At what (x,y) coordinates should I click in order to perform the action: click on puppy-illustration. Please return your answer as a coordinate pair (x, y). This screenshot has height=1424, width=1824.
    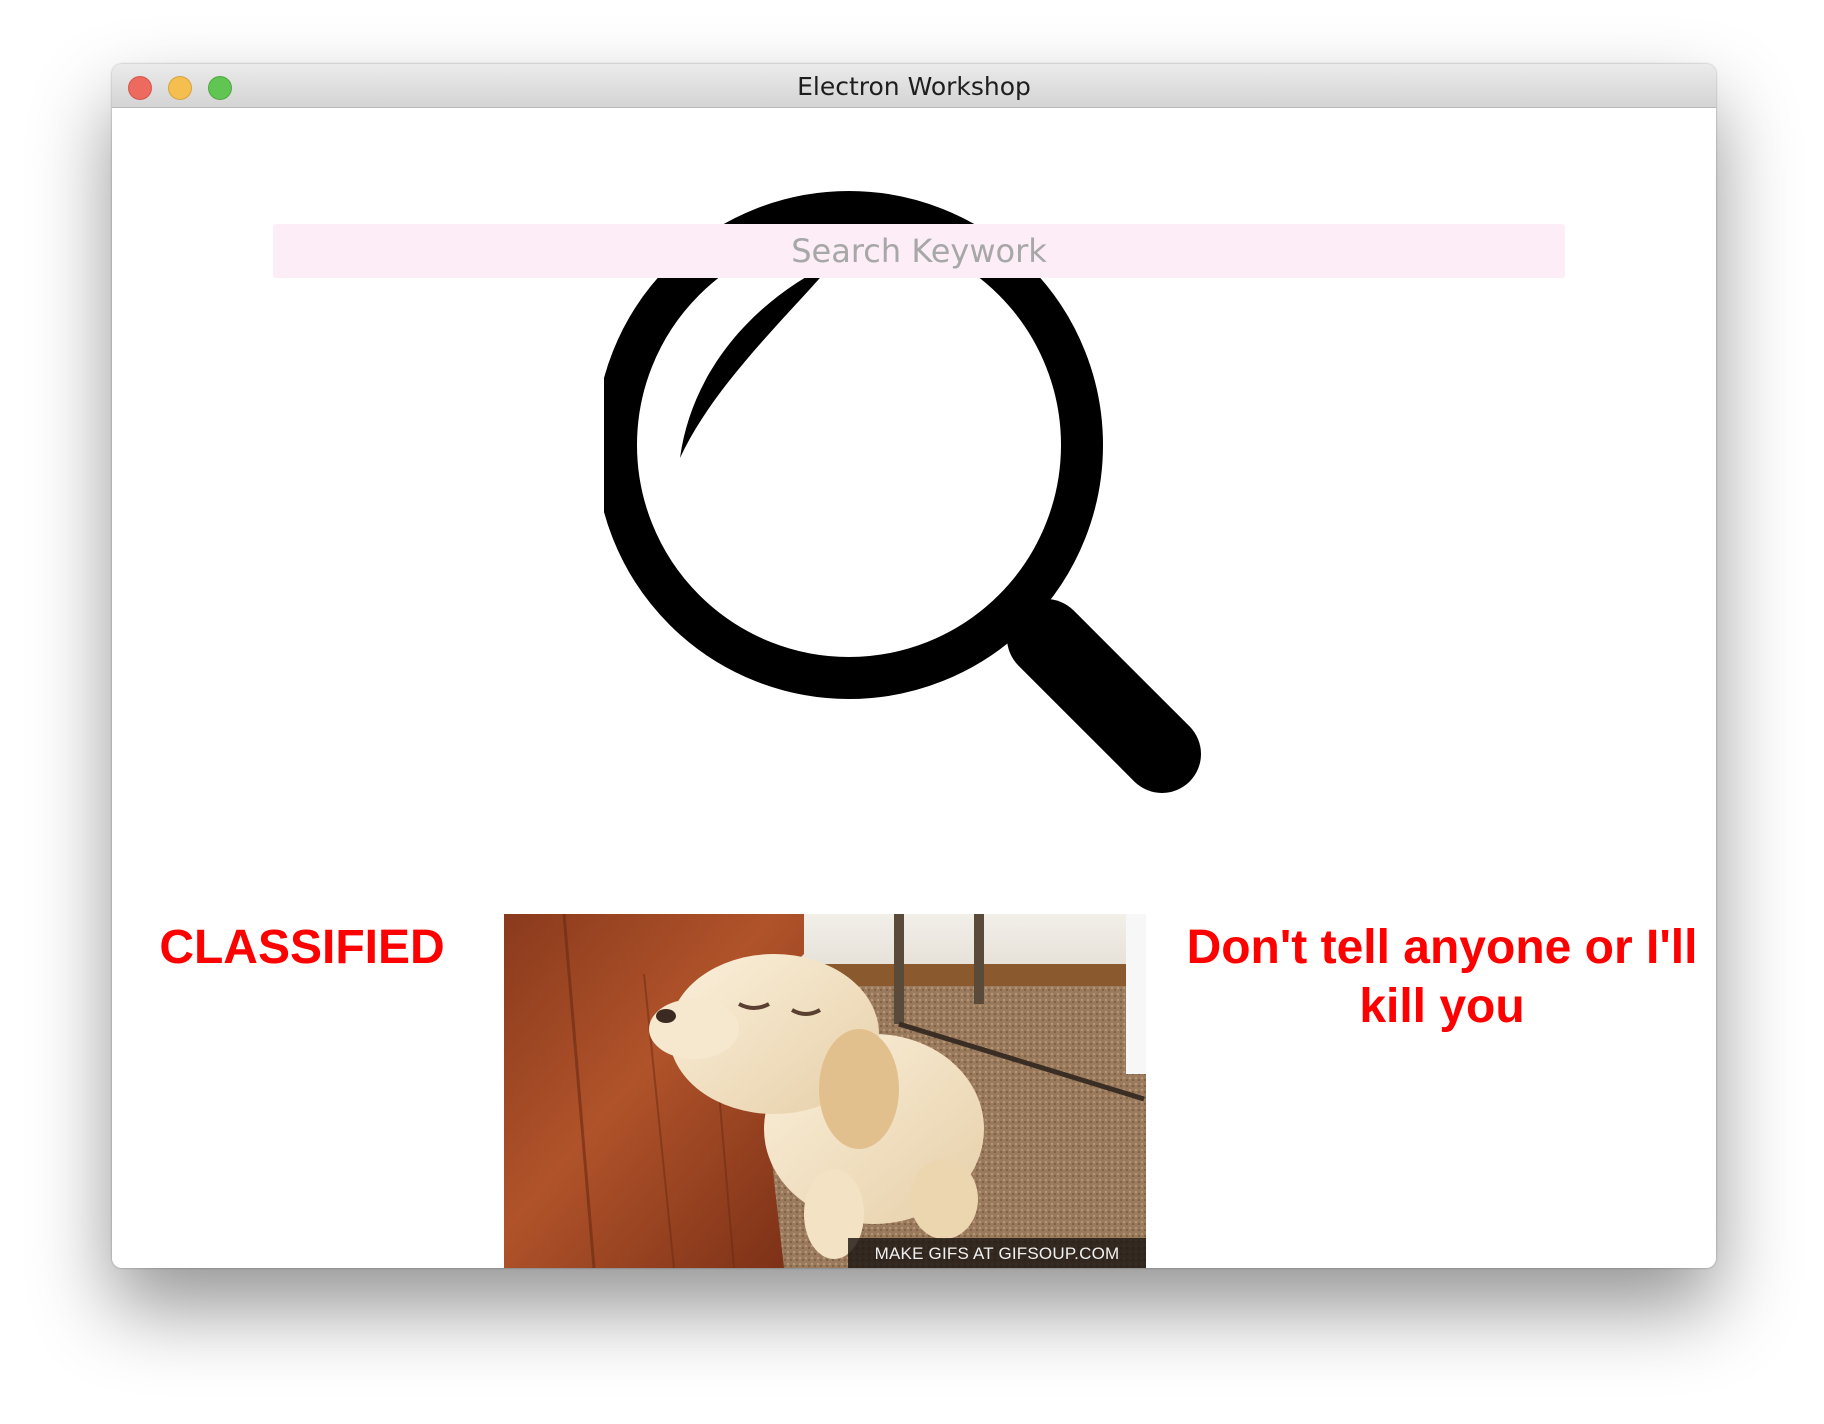
    Looking at the image, I should click on (825, 1091).